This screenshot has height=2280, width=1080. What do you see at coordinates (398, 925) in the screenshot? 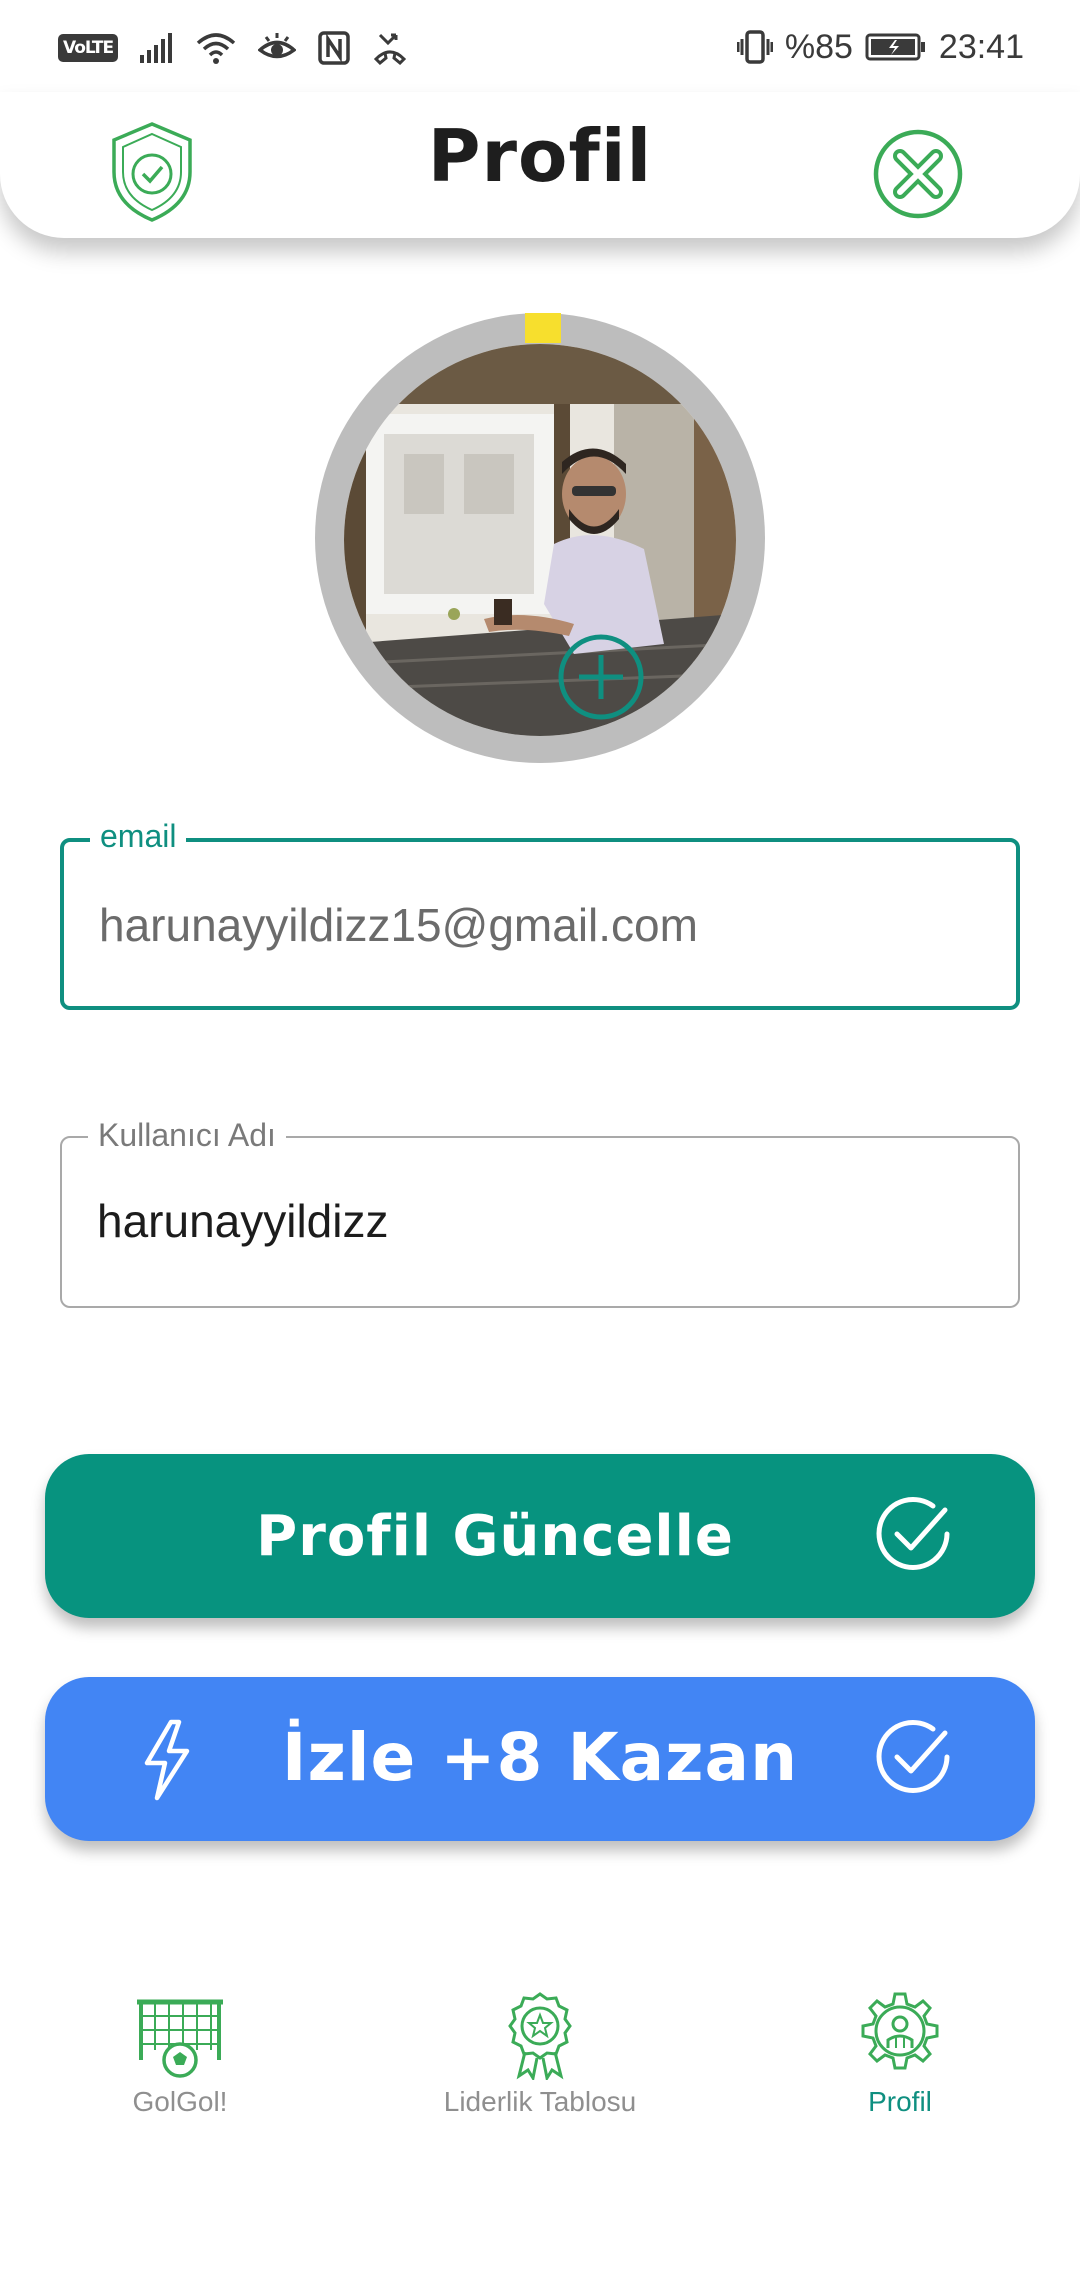
I see `email-value: harunayyildizz15@gmail.com` at bounding box center [398, 925].